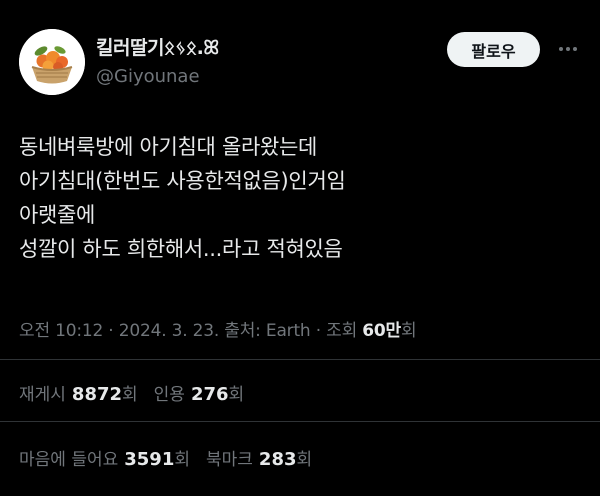 The image size is (600, 496). What do you see at coordinates (148, 76) in the screenshot?
I see `user-handle: @Giyounae` at bounding box center [148, 76].